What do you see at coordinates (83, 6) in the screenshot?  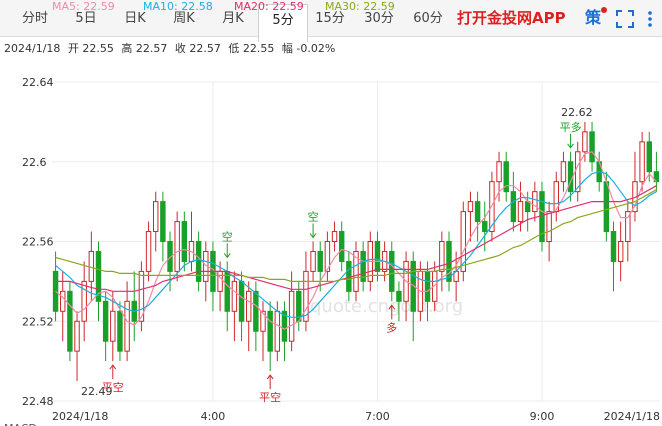 I see `ma5-label: MA5: 22.59` at bounding box center [83, 6].